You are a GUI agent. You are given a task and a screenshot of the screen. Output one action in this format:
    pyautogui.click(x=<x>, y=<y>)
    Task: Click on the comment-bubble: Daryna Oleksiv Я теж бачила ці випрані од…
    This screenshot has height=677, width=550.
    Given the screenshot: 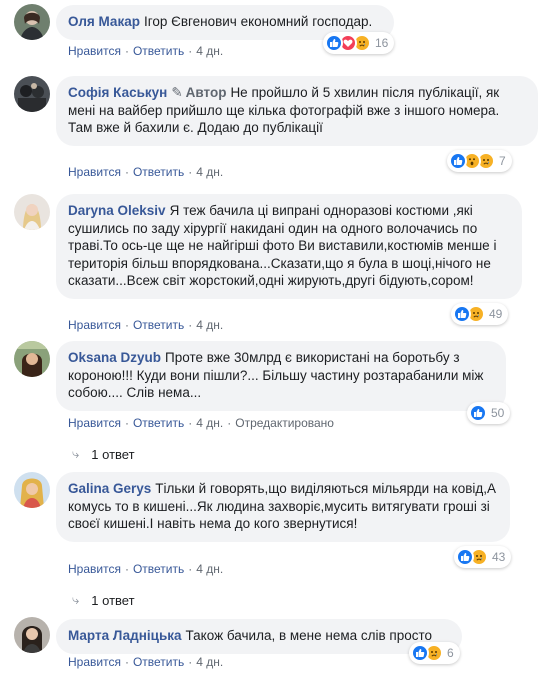 What is the action you would take?
    pyautogui.click(x=289, y=246)
    